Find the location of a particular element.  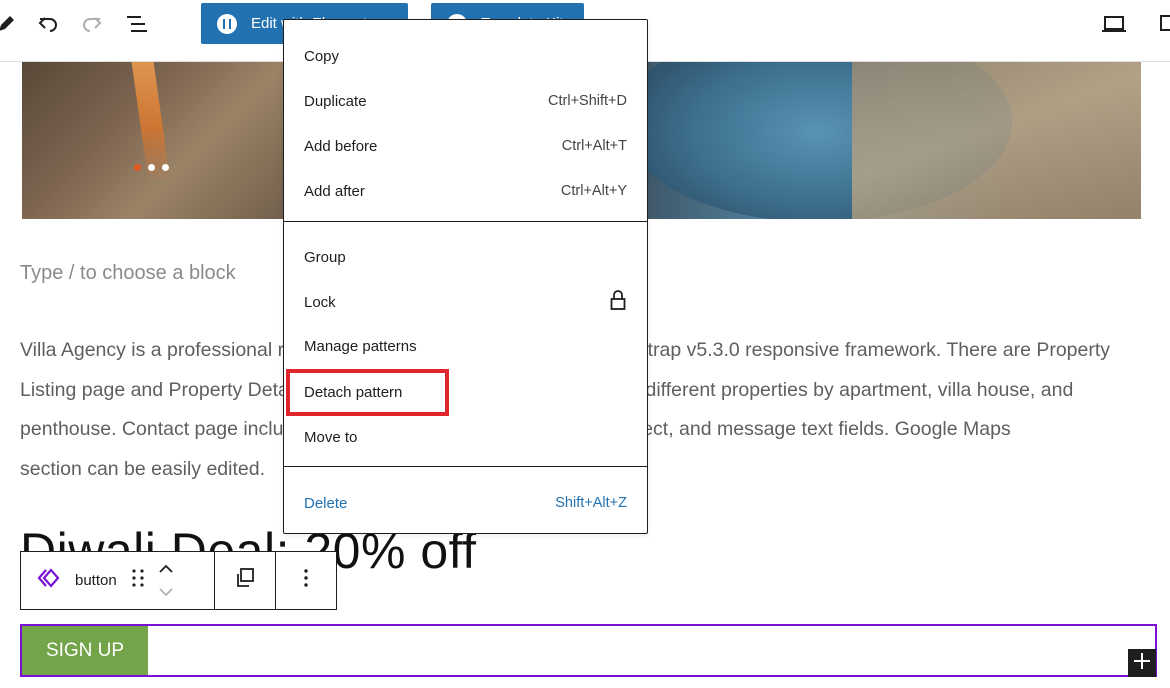

menu-item-add-after: Add after Ctrl+Alt+Y is located at coordinates (465, 191).